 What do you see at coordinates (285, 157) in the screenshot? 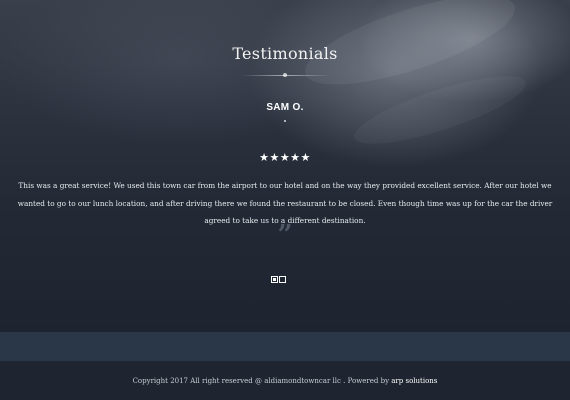
I see `star-rating-icon: ★★★★★` at bounding box center [285, 157].